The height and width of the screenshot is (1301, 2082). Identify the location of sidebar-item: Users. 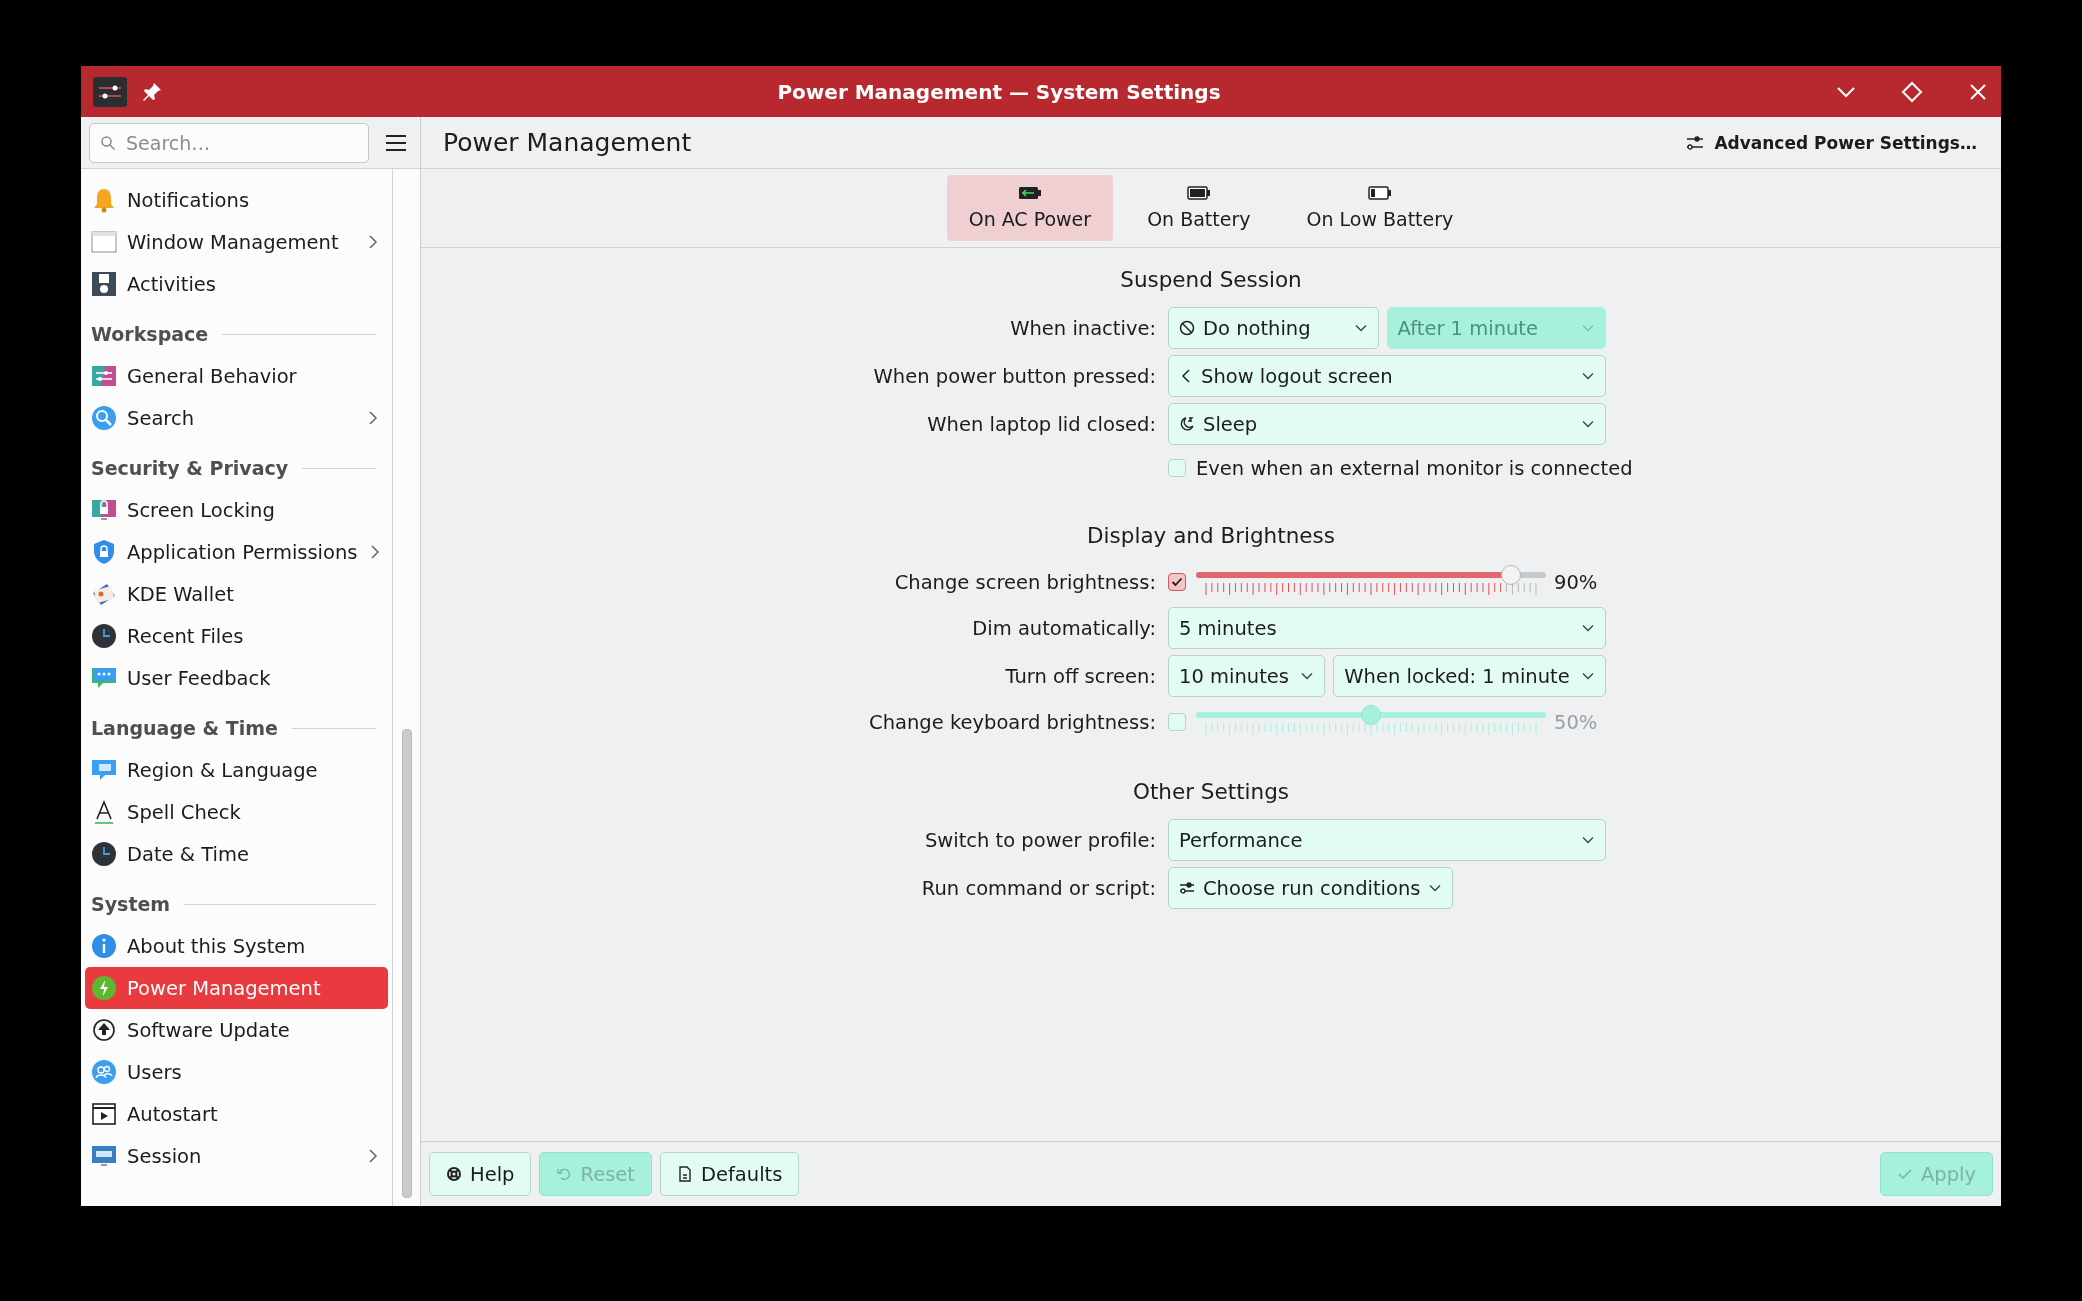
(236, 1072).